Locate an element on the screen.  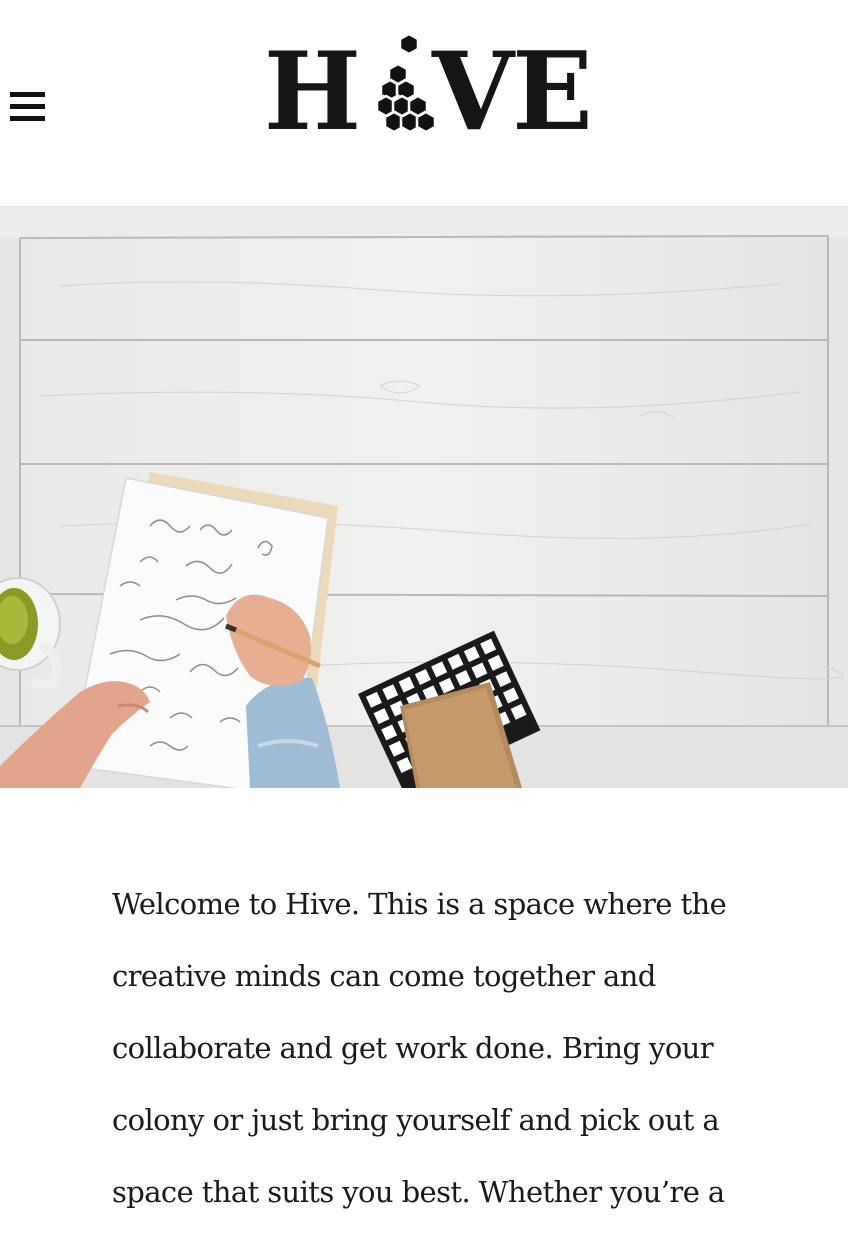
intro-line: creative minds can come together and is located at coordinates (384, 976).